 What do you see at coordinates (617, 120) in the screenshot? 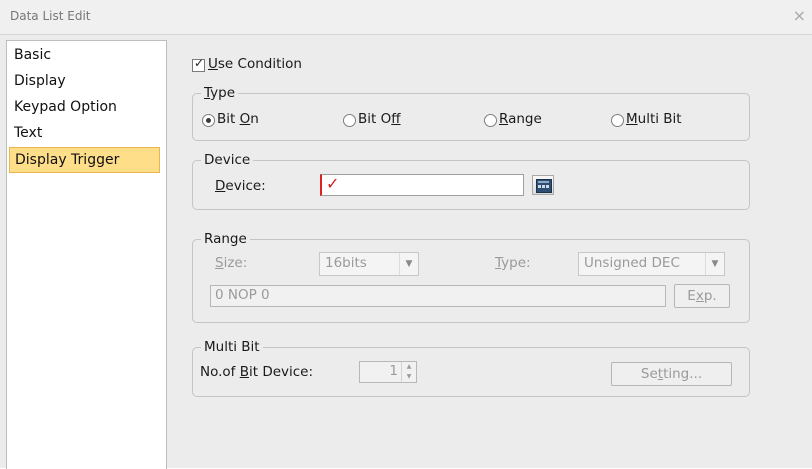
I see `radio-multi-bit` at bounding box center [617, 120].